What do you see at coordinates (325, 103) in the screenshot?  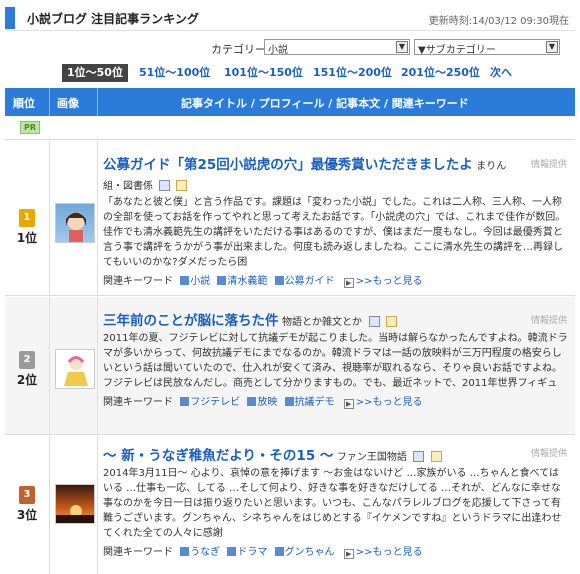 I see `header-main: 記事タイトル / プロフィール / 記事本文 / 関連キーワード` at bounding box center [325, 103].